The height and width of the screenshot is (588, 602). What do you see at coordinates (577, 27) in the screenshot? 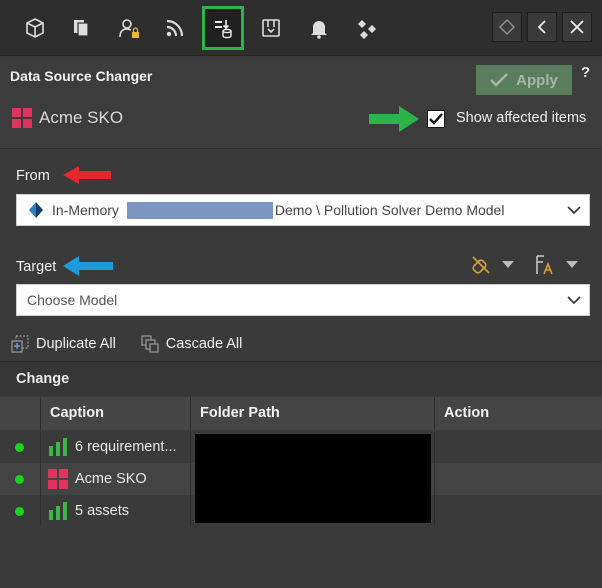
I see `close-icon` at bounding box center [577, 27].